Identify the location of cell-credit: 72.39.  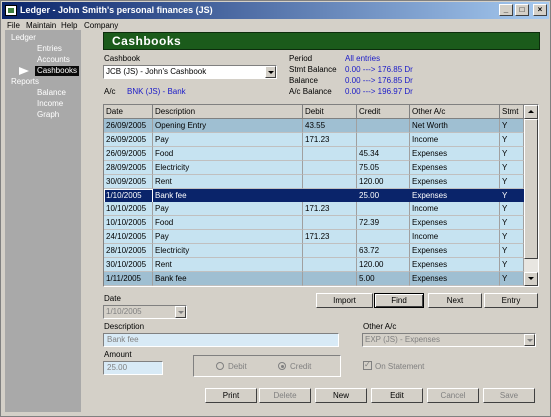
(383, 223).